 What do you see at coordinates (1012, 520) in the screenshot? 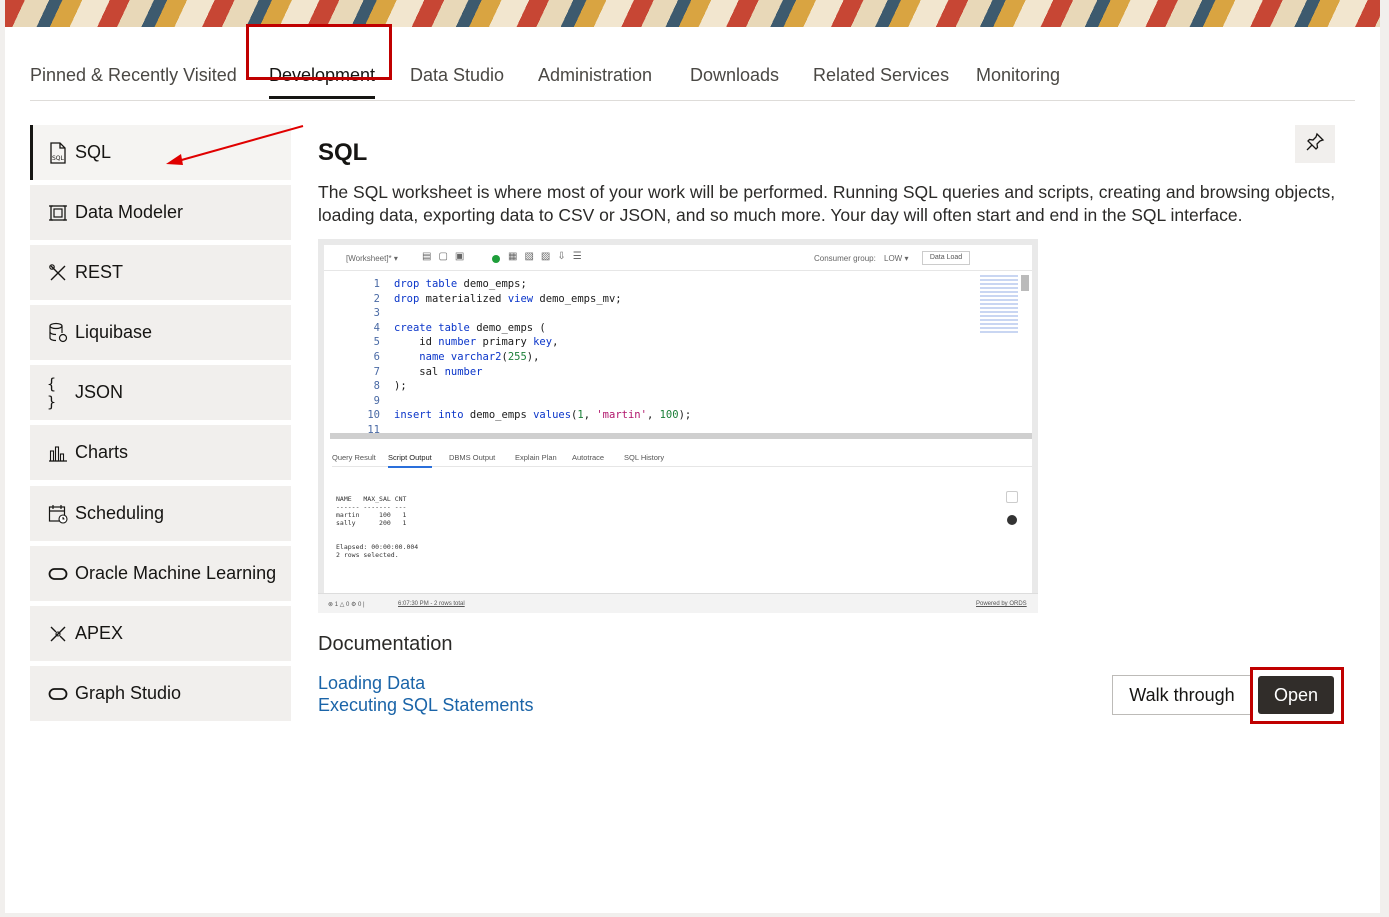
I see `info-icon` at bounding box center [1012, 520].